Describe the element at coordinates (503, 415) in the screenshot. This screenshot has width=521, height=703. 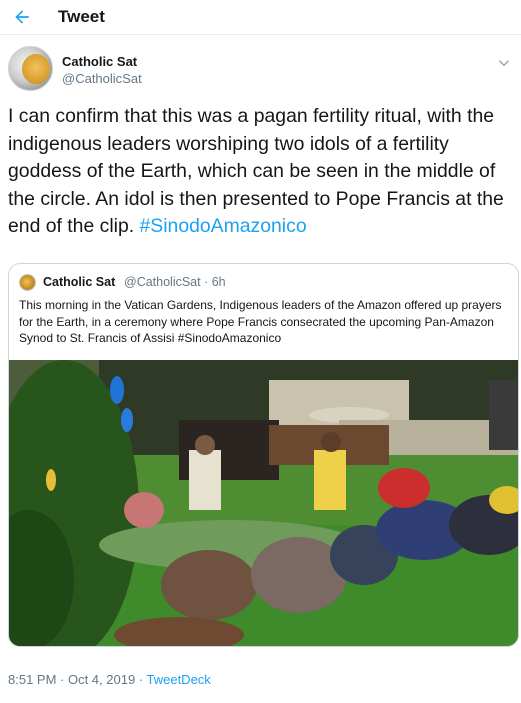
I see `photo-right-structure` at that location.